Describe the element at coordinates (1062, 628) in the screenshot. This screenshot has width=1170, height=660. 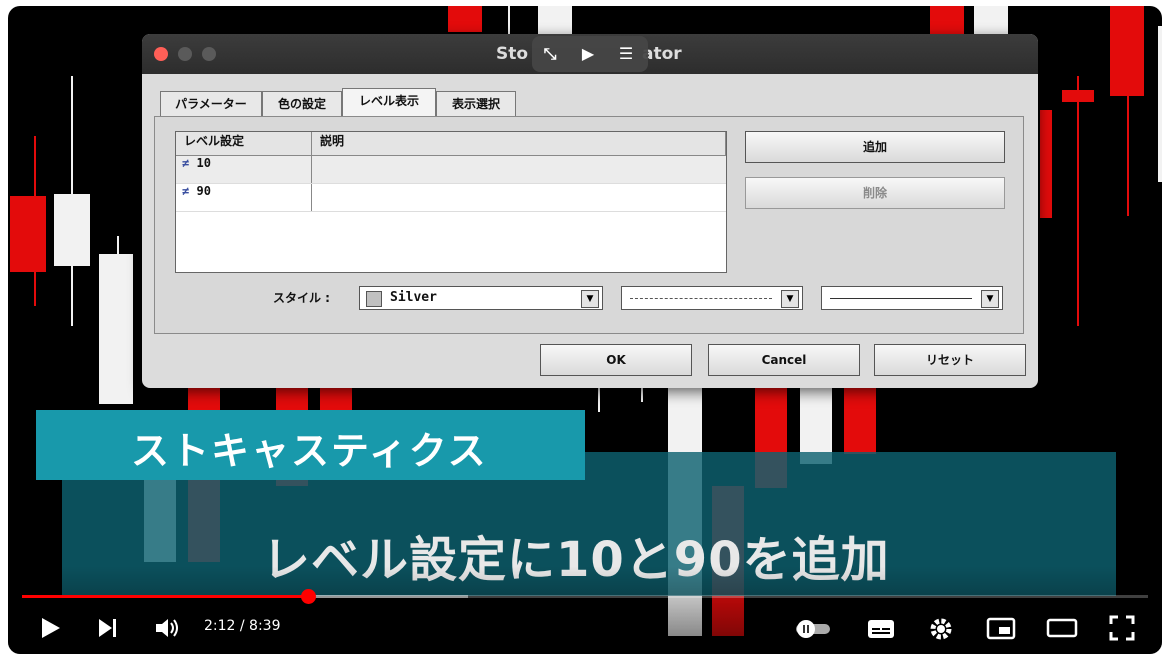
I see `theater-mode-icon` at that location.